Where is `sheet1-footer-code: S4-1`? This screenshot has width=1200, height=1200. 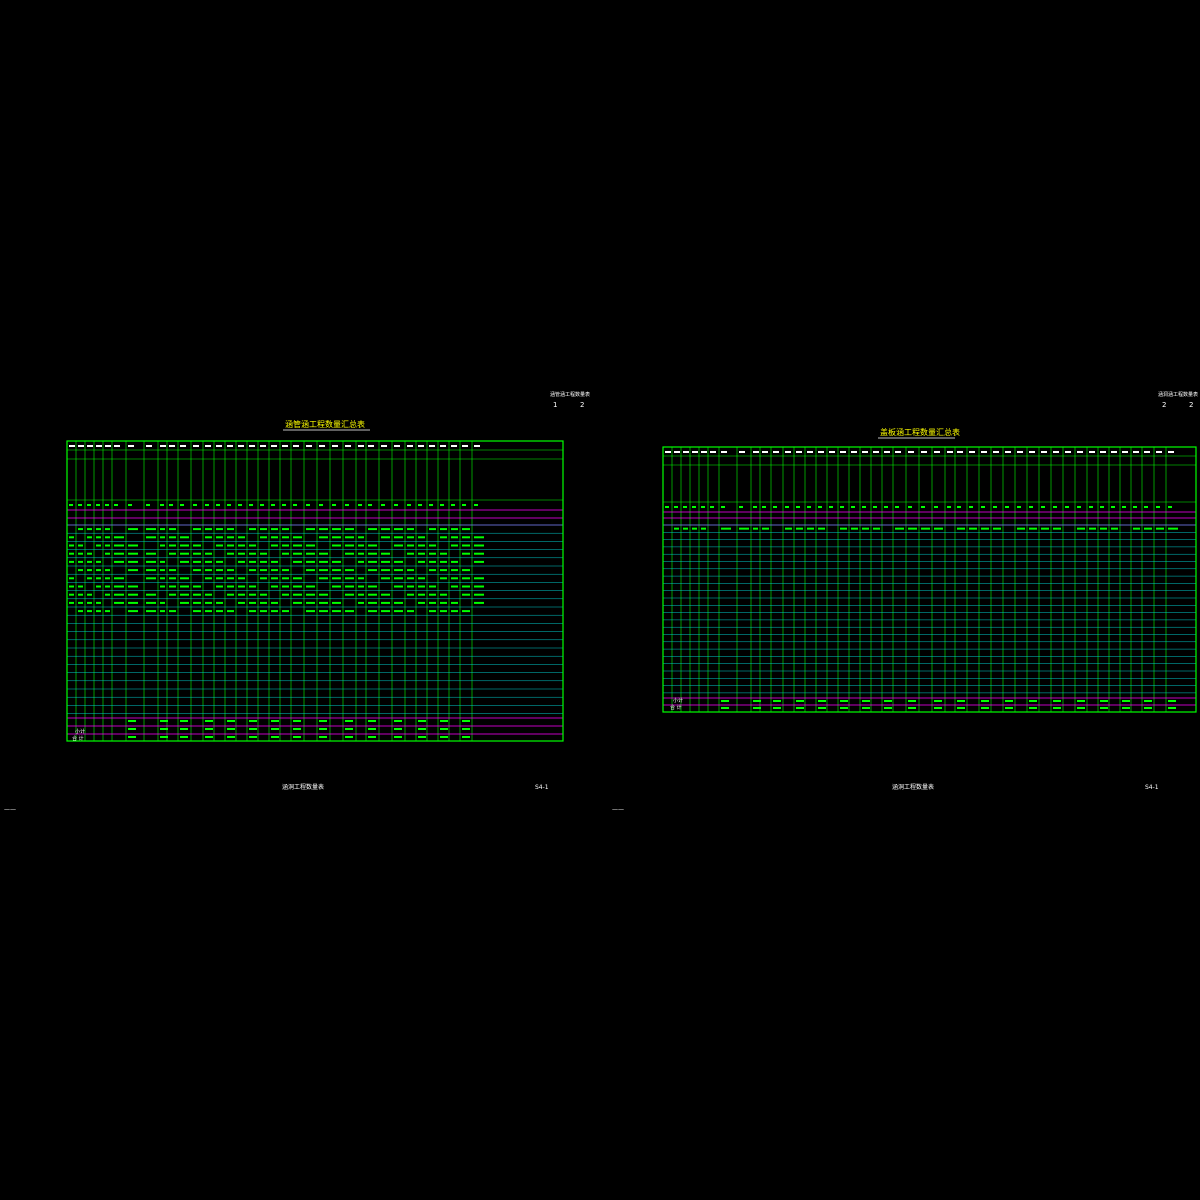
sheet1-footer-code: S4-1 is located at coordinates (542, 787).